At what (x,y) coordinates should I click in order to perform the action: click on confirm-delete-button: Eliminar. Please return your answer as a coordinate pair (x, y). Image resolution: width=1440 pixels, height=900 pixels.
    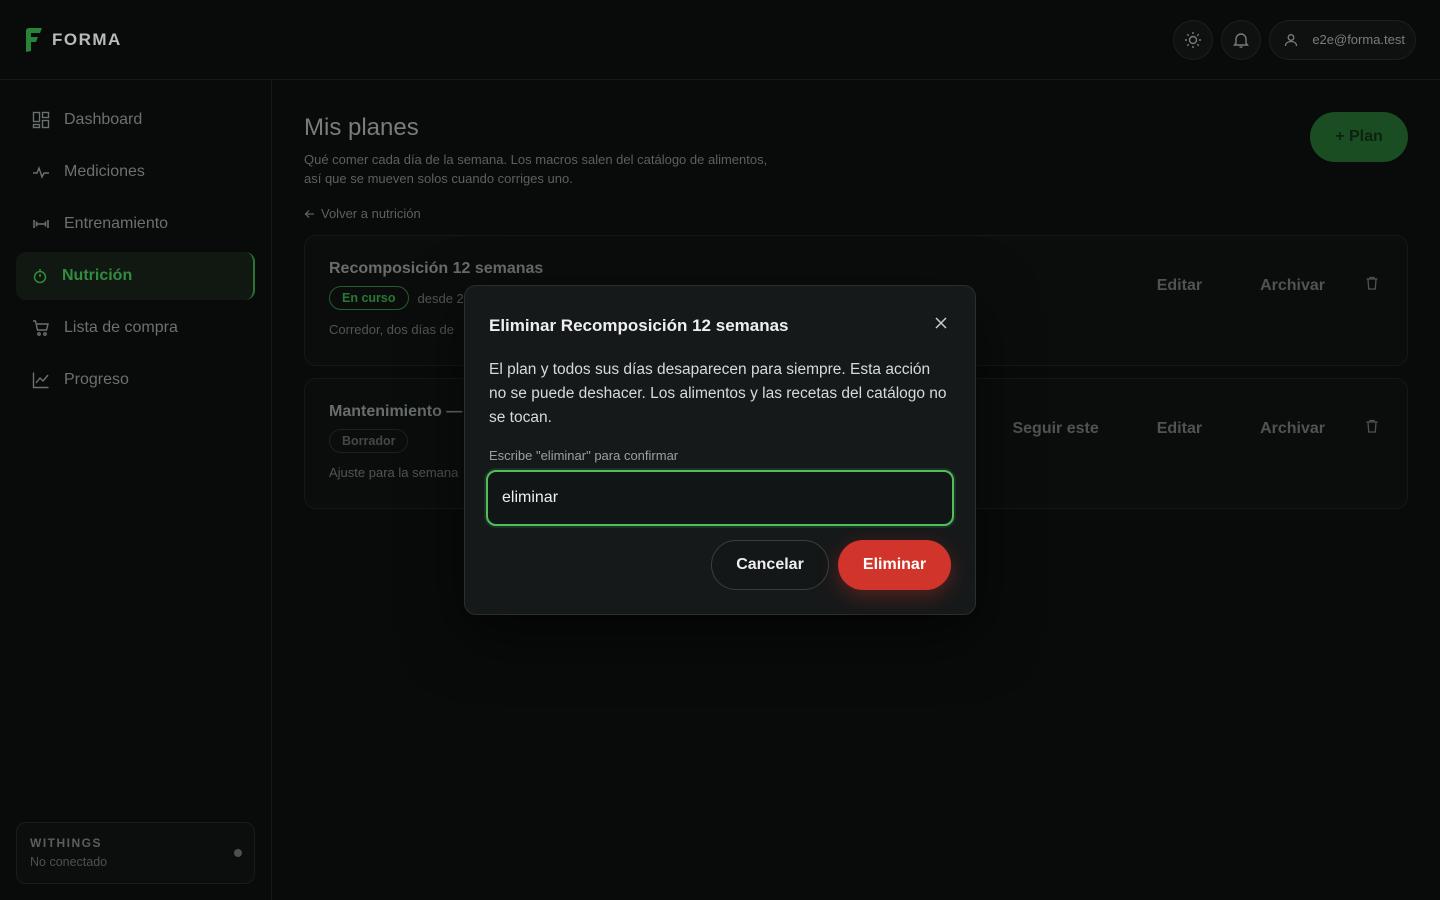
    Looking at the image, I should click on (894, 565).